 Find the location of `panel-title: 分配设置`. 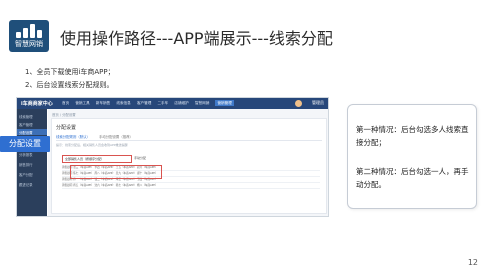

panel-title: 分配设置 is located at coordinates (66, 128).